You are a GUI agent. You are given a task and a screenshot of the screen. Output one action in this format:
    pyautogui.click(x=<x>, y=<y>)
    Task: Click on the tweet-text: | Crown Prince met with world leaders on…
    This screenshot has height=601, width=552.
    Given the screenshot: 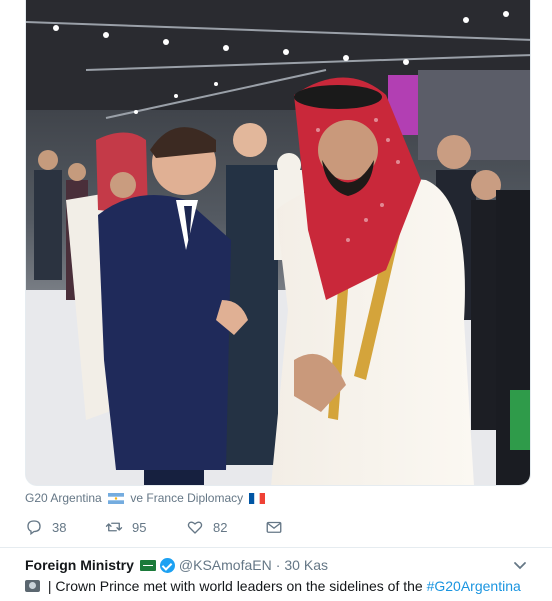 What is the action you would take?
    pyautogui.click(x=278, y=586)
    